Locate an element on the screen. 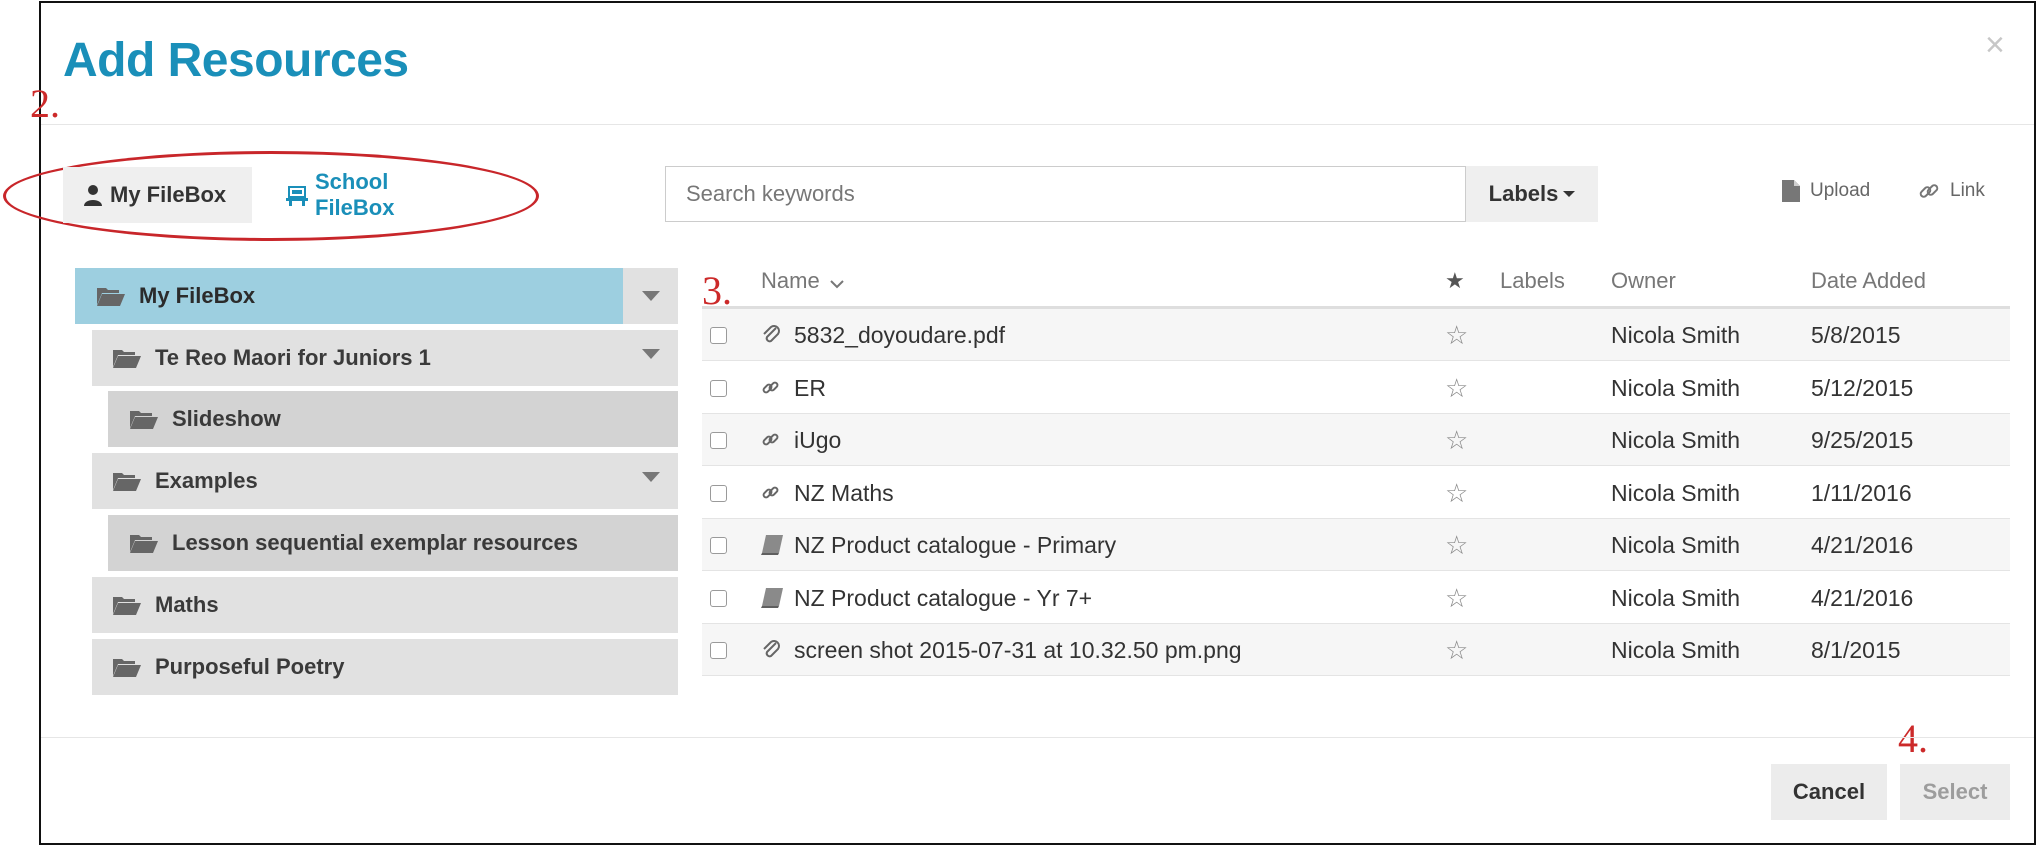 The height and width of the screenshot is (847, 2038). table-row: iUgo ☆ Nicola Smith 9/25/2015 is located at coordinates (1356, 440).